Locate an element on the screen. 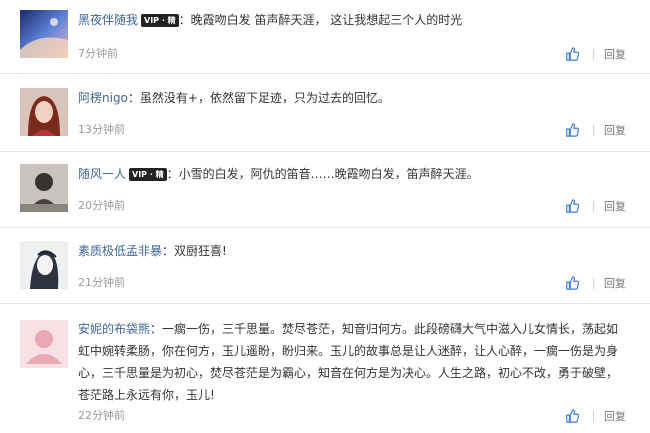 This screenshot has height=433, width=650. timestamp: 20分钟前 is located at coordinates (101, 205).